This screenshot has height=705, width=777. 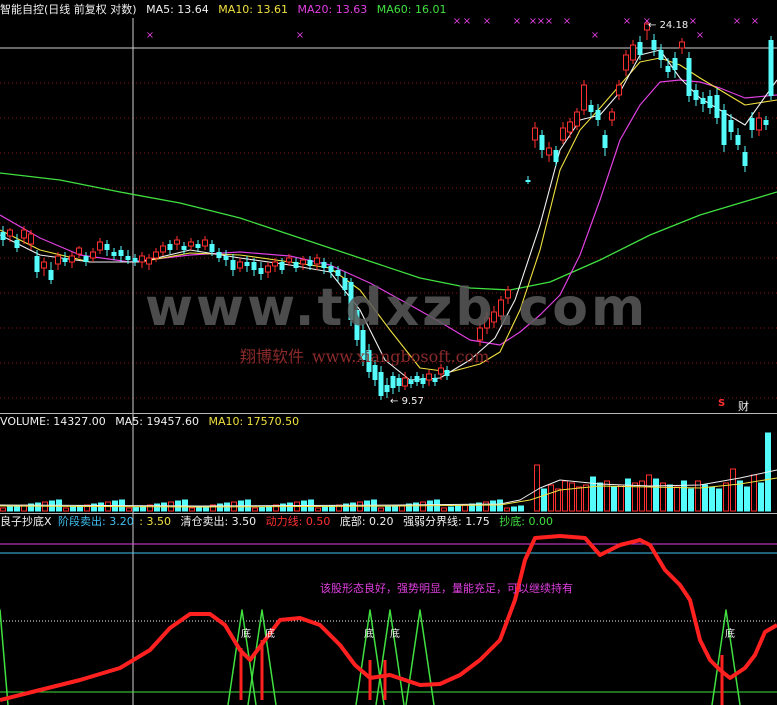 I want to click on watermark-url: www.xiangbosoft.com, so click(x=401, y=356).